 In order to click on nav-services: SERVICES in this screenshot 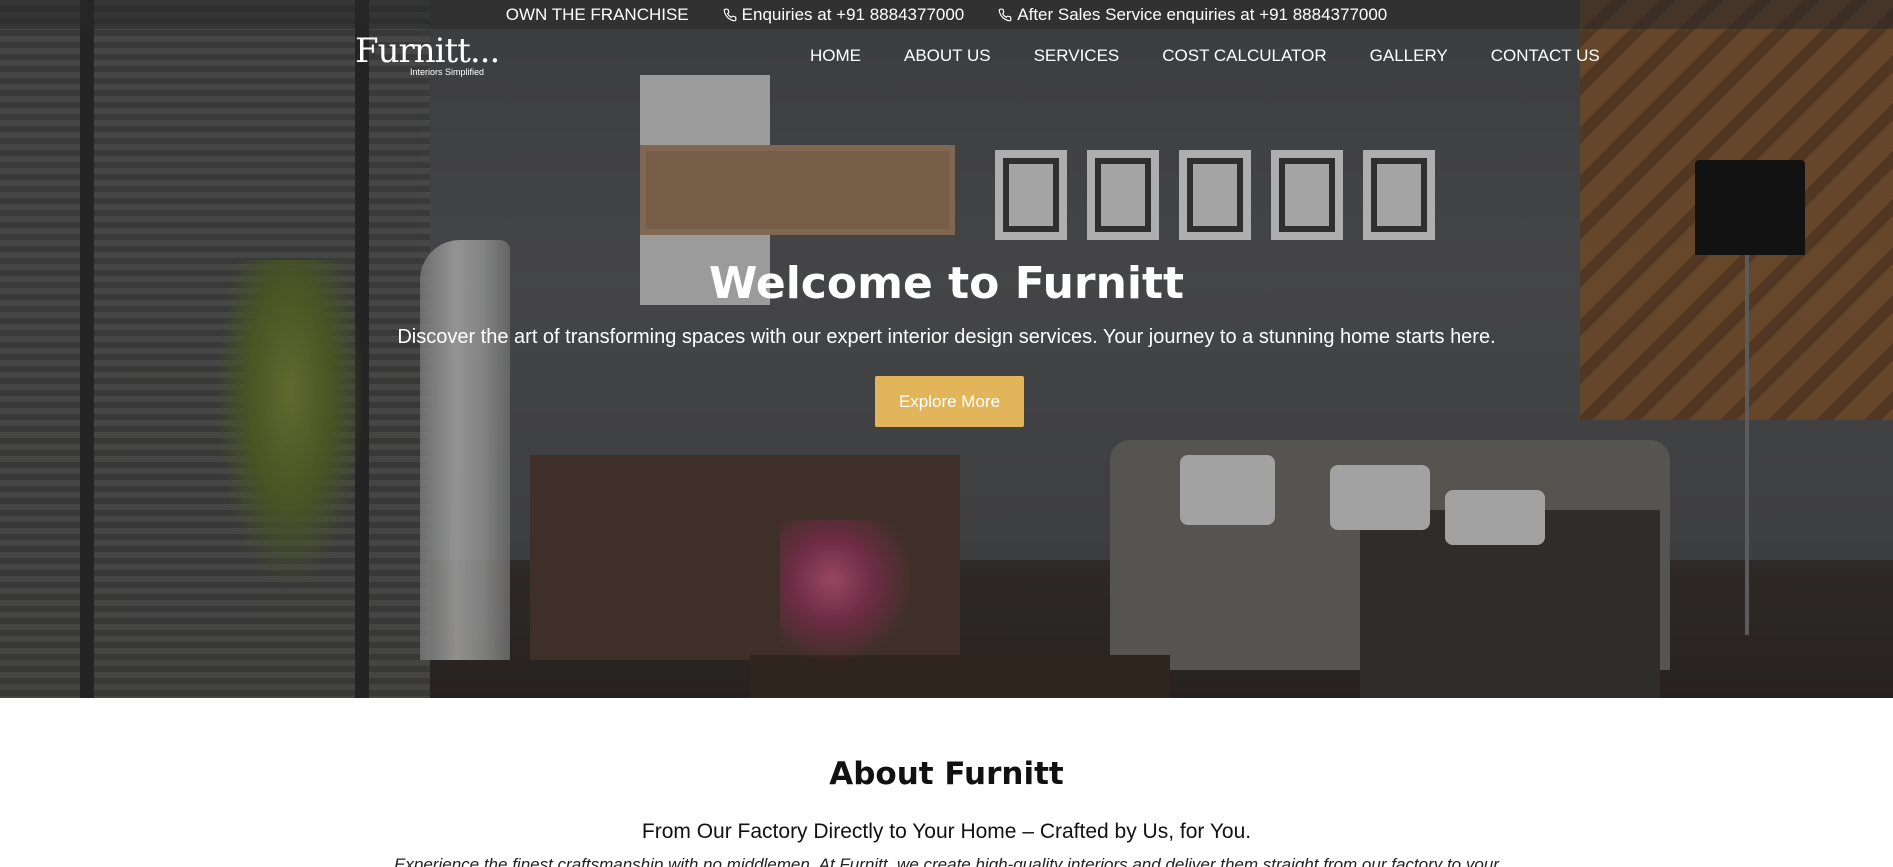, I will do `click(1077, 56)`.